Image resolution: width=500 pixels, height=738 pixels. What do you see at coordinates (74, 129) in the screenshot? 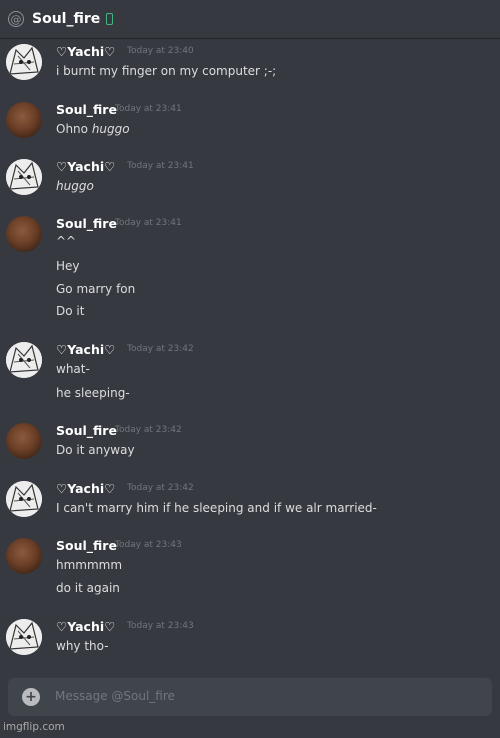
I see `message-text-plain: Ohno` at bounding box center [74, 129].